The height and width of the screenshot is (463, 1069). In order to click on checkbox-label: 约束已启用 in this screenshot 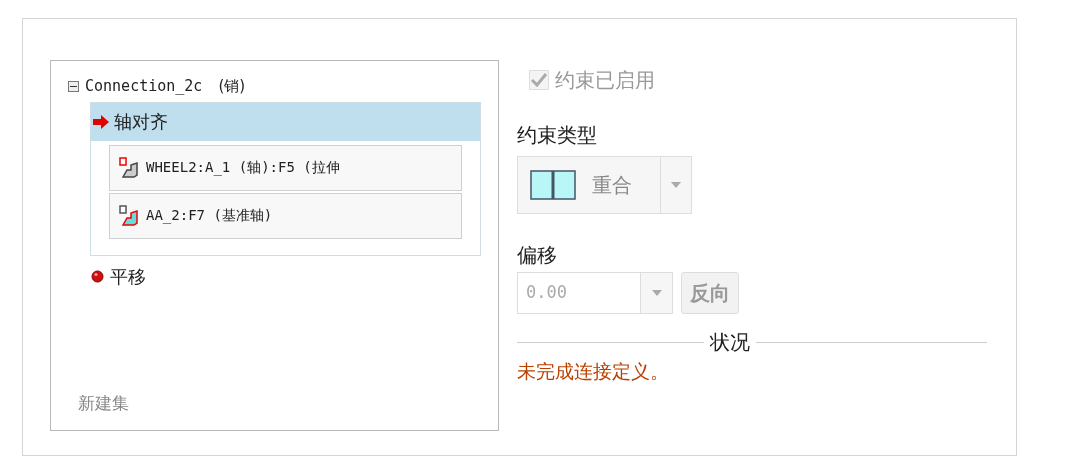, I will do `click(605, 80)`.